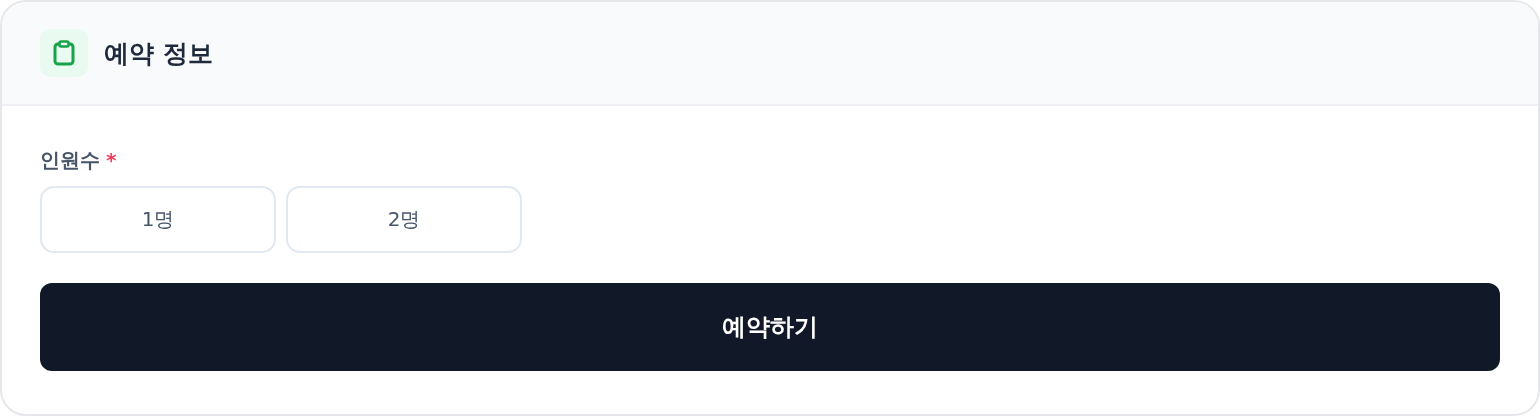 Image resolution: width=1540 pixels, height=416 pixels. Describe the element at coordinates (158, 219) in the screenshot. I see `option-button: 1명` at that location.